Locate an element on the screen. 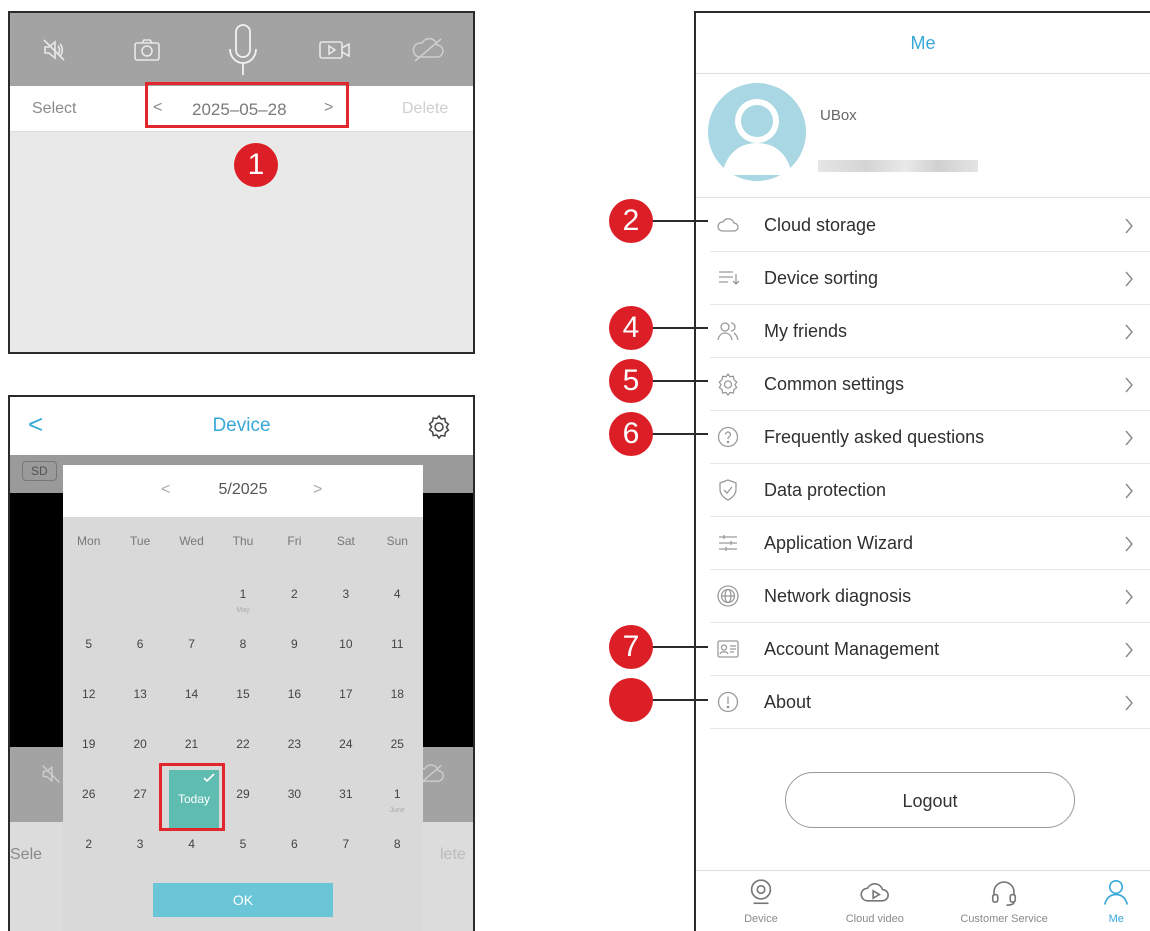 The image size is (1150, 931). record-icon is located at coordinates (335, 50).